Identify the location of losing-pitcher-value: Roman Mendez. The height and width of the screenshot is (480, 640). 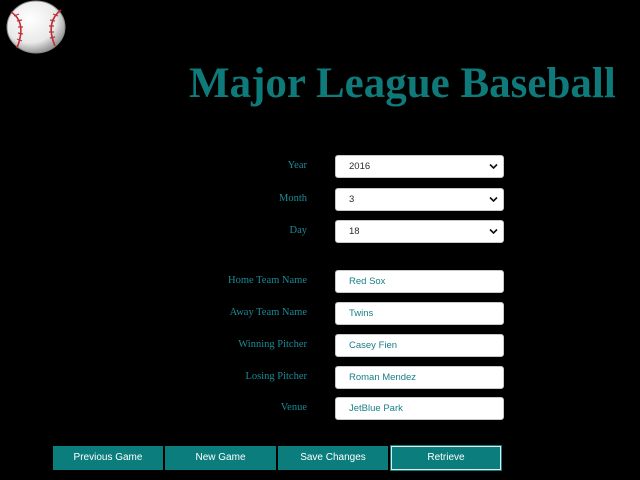
(383, 377).